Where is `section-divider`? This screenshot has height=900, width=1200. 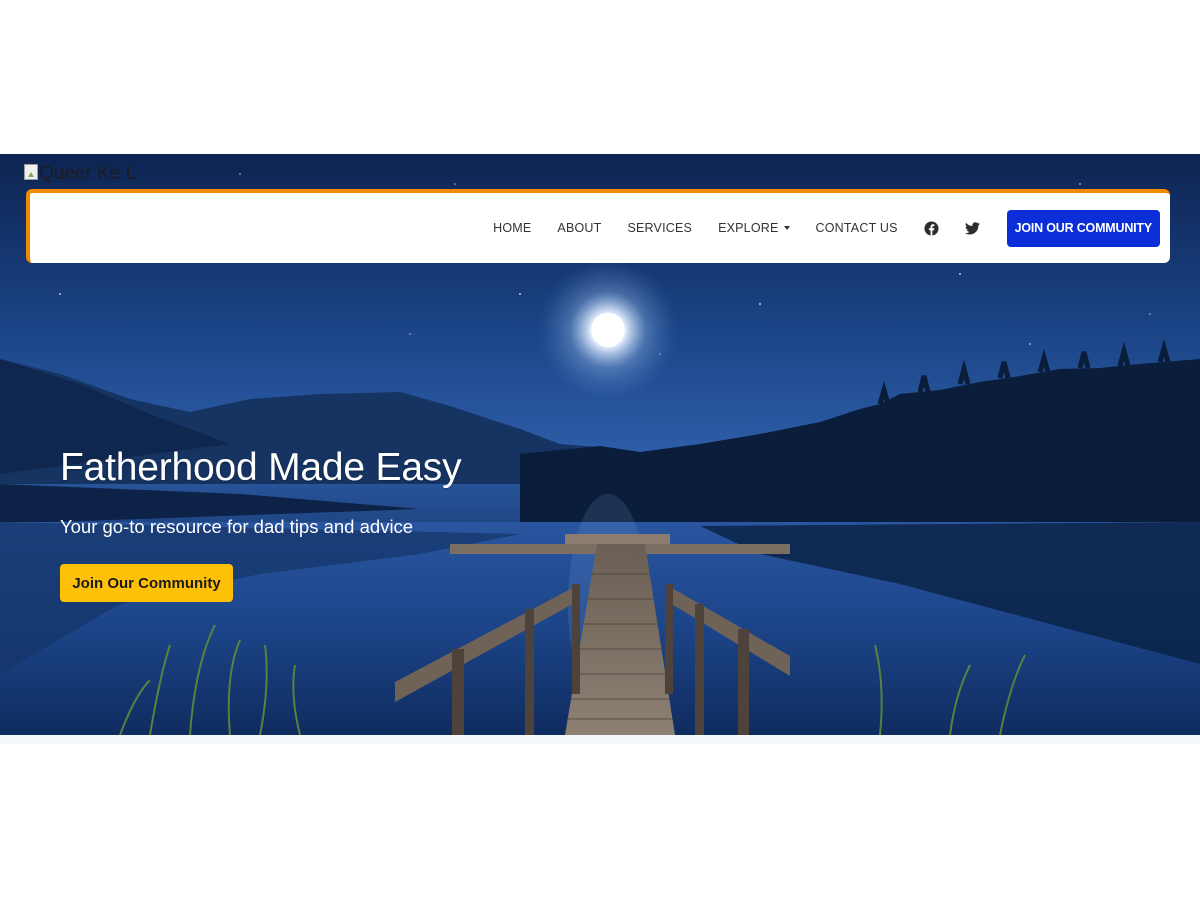
section-divider is located at coordinates (600, 739).